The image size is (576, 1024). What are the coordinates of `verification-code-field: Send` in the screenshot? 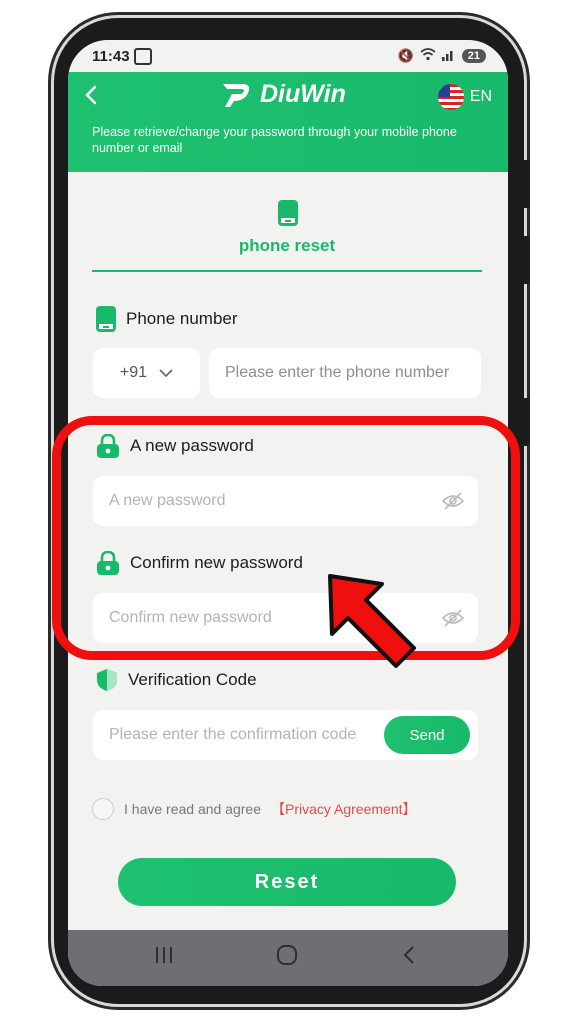 It's located at (285, 735).